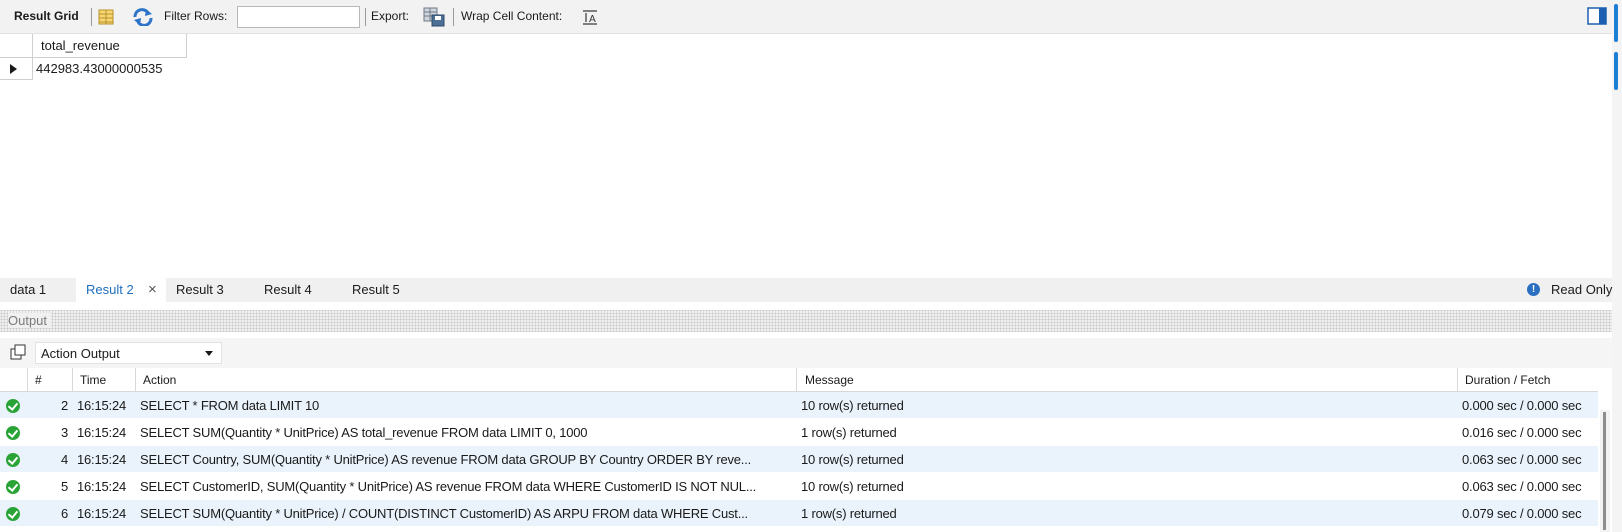 The width and height of the screenshot is (1622, 532). I want to click on scrollbar-thumb, so click(1604, 471).